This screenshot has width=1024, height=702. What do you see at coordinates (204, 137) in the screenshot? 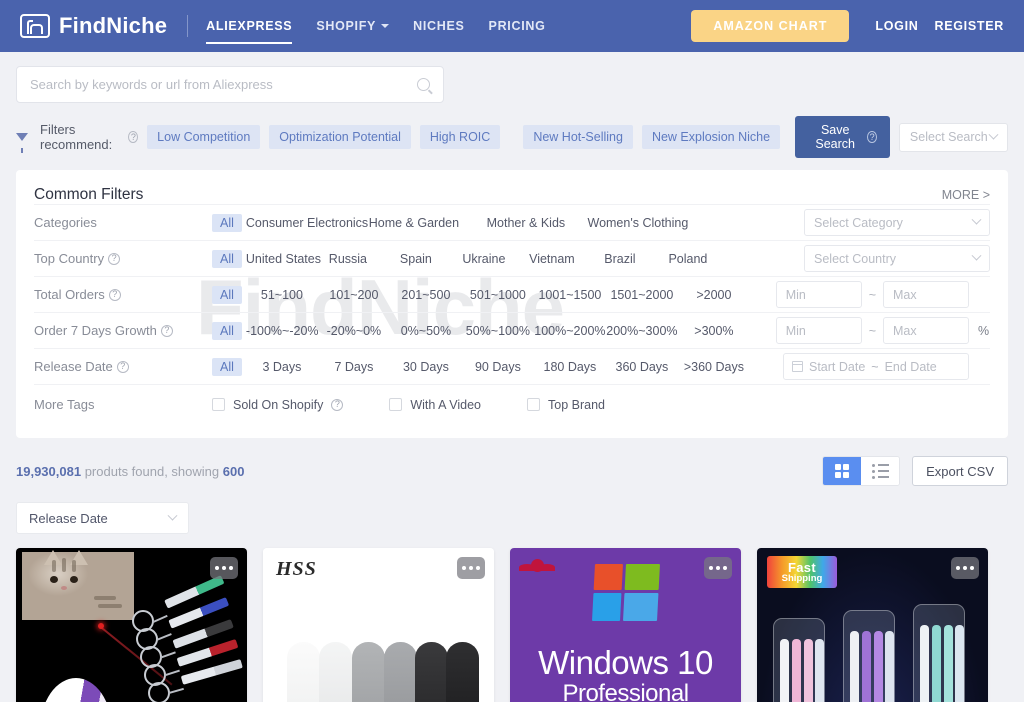
I see `rec-tag-low-competition: Low Competition` at bounding box center [204, 137].